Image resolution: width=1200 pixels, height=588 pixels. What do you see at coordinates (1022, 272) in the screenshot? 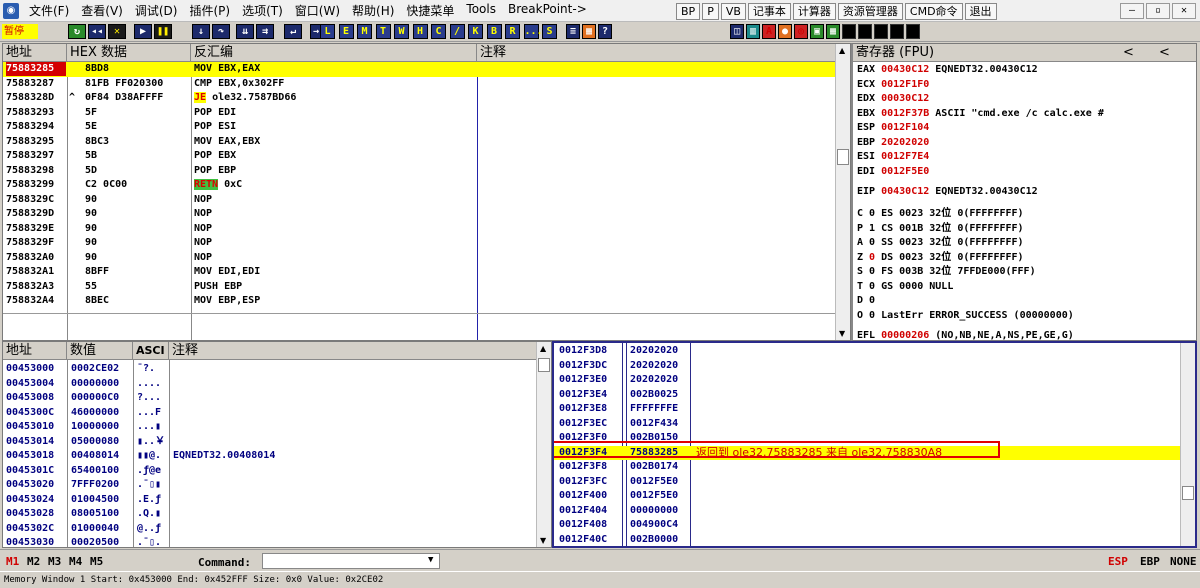
I see `flag-row-s: S 0 FS 003B 32位 7FFDE000(FFF)` at bounding box center [1022, 272].